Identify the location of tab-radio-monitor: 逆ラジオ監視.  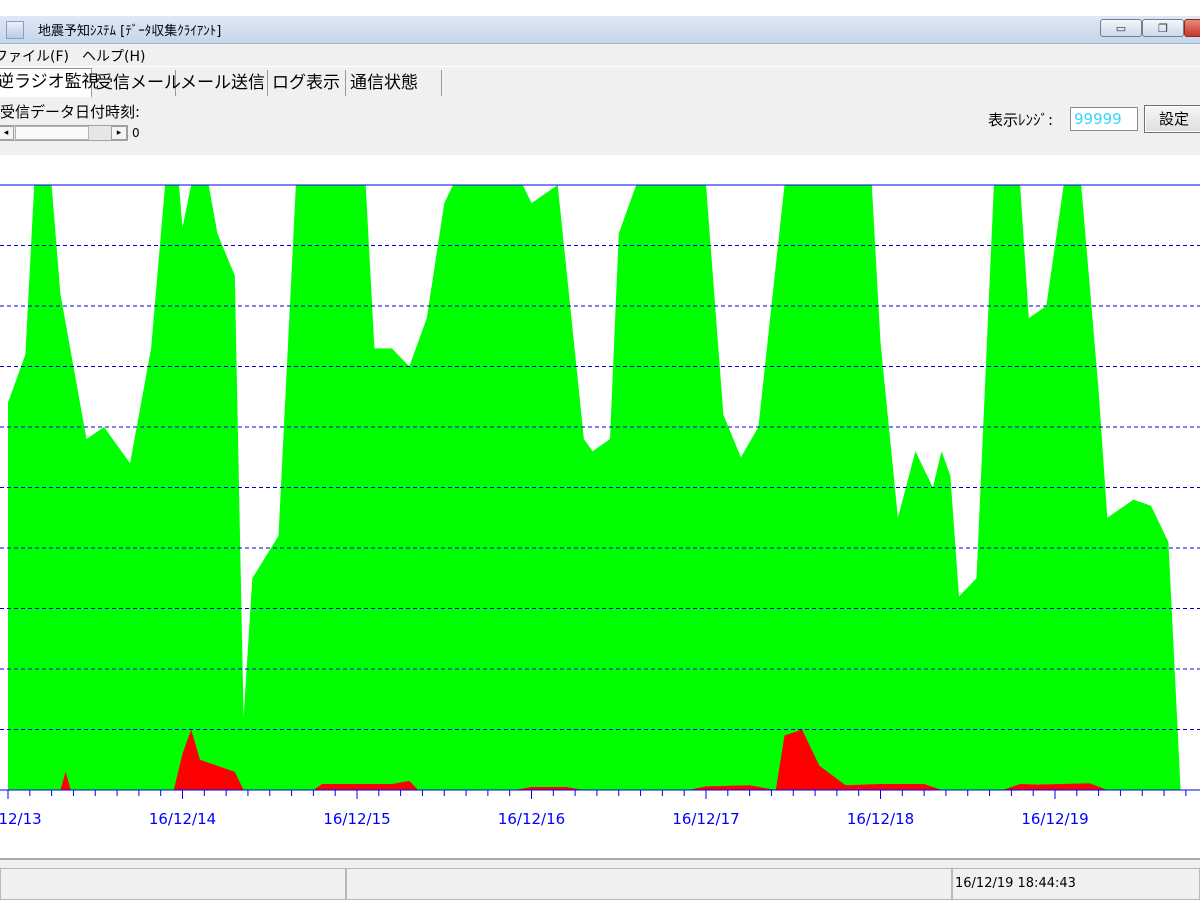
(49, 82).